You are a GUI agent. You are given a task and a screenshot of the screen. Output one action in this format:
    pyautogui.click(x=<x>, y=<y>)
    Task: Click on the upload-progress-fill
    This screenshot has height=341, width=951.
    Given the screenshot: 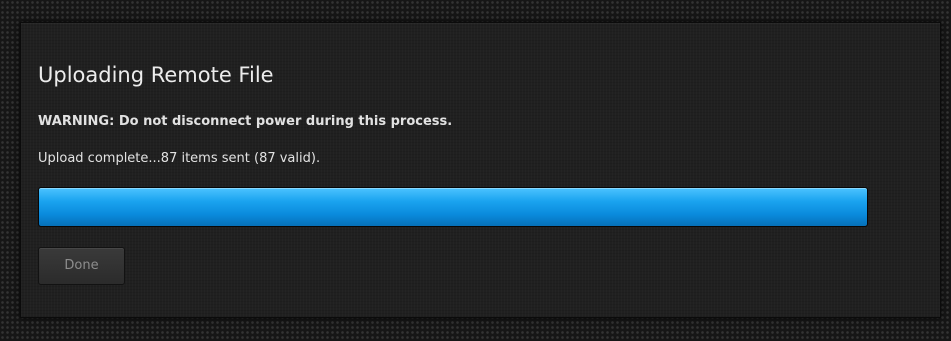 What is the action you would take?
    pyautogui.click(x=453, y=207)
    